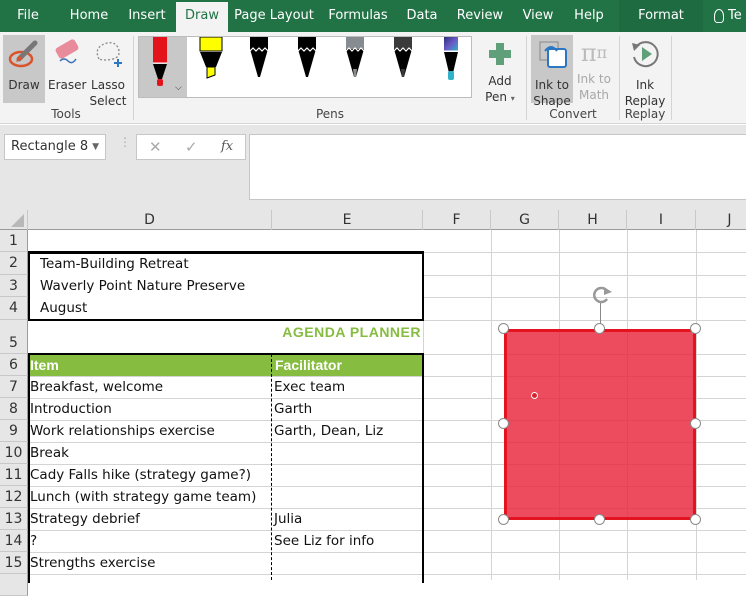  I want to click on row-header: 11, so click(14, 475).